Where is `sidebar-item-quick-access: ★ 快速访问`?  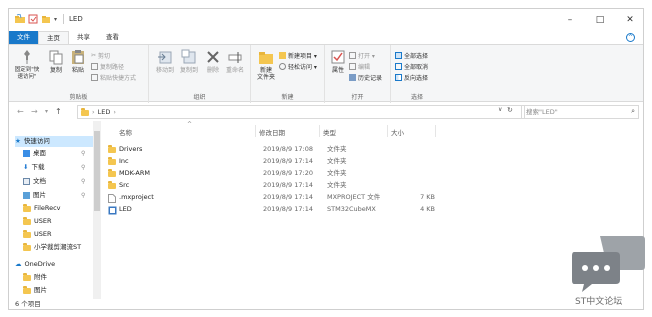
sidebar-item-quick-access: ★ 快速访问 is located at coordinates (56, 141).